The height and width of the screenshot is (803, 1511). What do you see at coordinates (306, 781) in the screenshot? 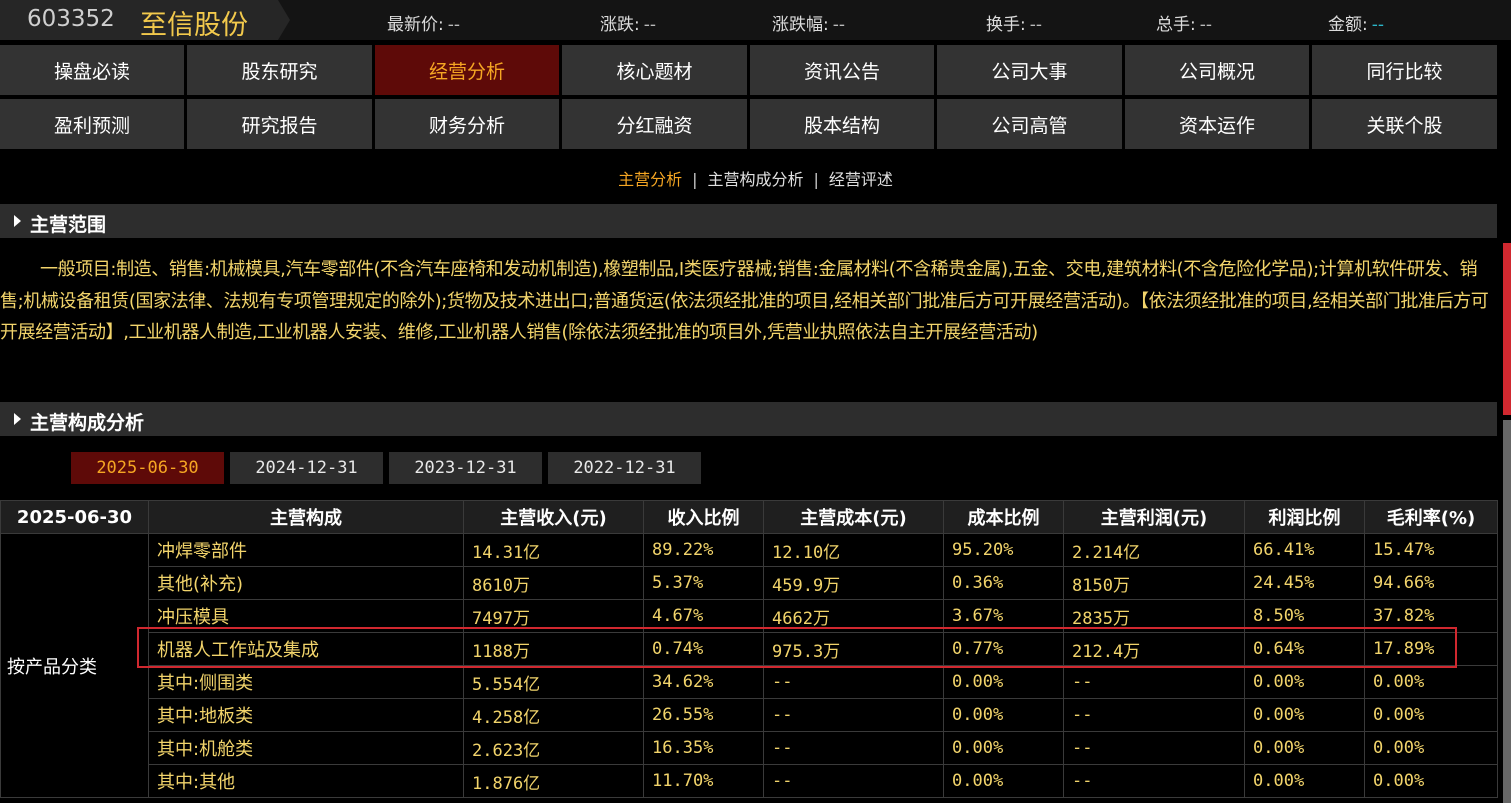
I see `item-name-cell: 其中:其他` at bounding box center [306, 781].